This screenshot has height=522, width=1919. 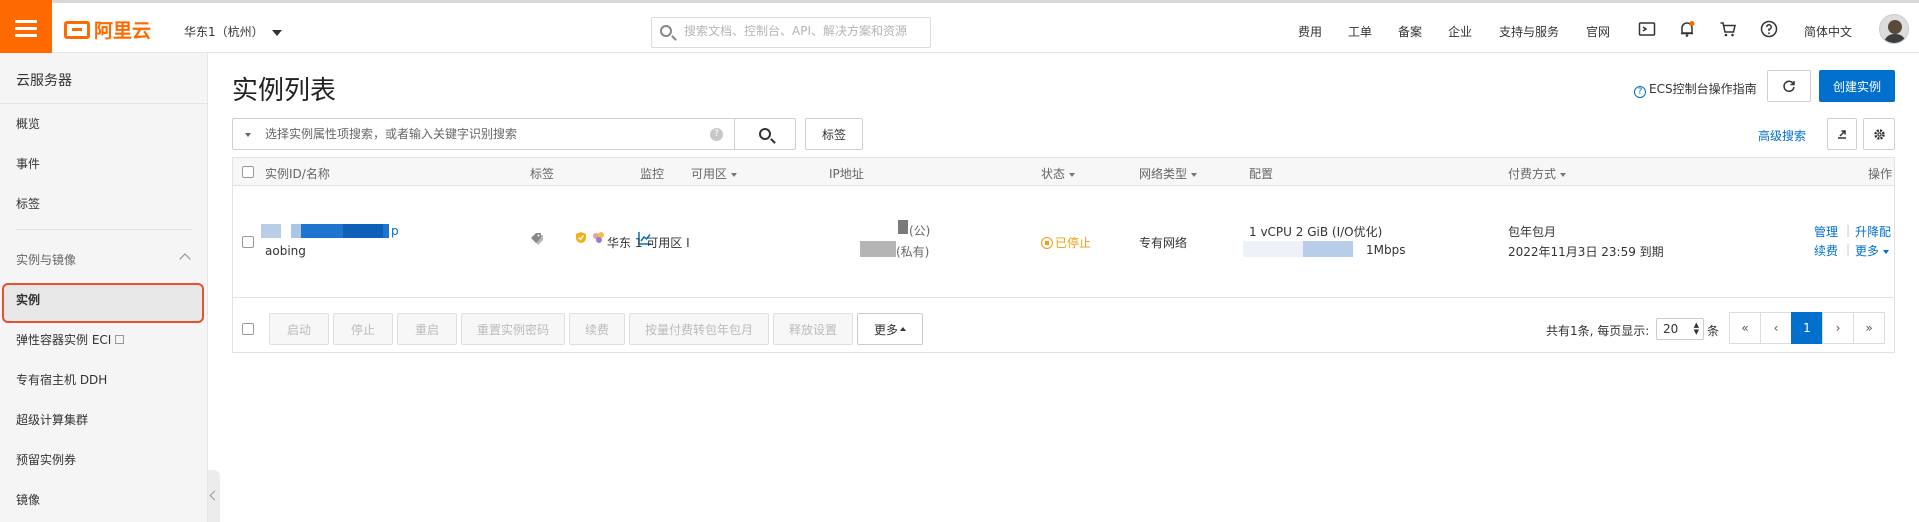 What do you see at coordinates (1828, 31) in the screenshot?
I see `language-switch: 简体中文` at bounding box center [1828, 31].